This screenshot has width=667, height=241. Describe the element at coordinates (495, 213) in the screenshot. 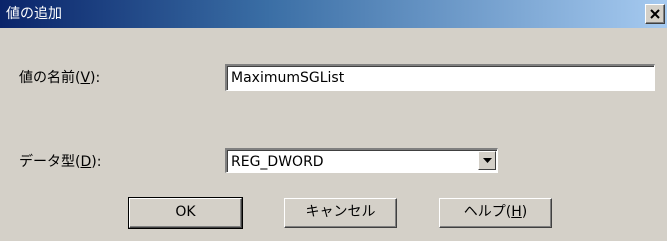

I see `help-button: ヘルプ(H)` at that location.